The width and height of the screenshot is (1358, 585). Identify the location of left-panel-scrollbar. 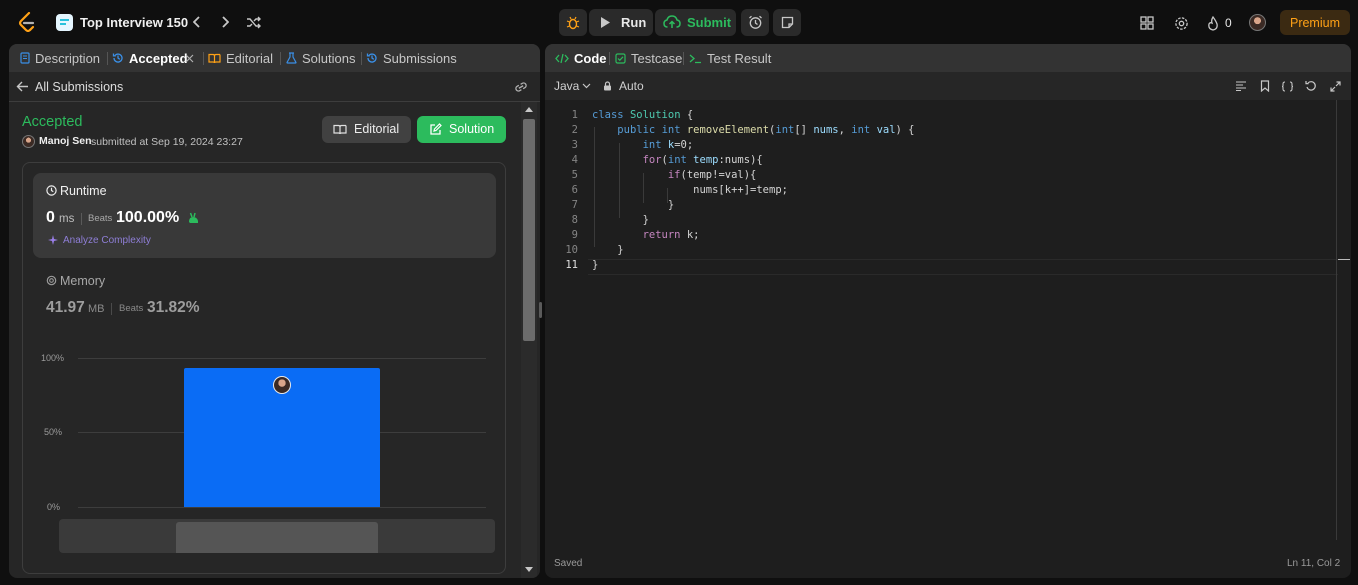
(529, 340).